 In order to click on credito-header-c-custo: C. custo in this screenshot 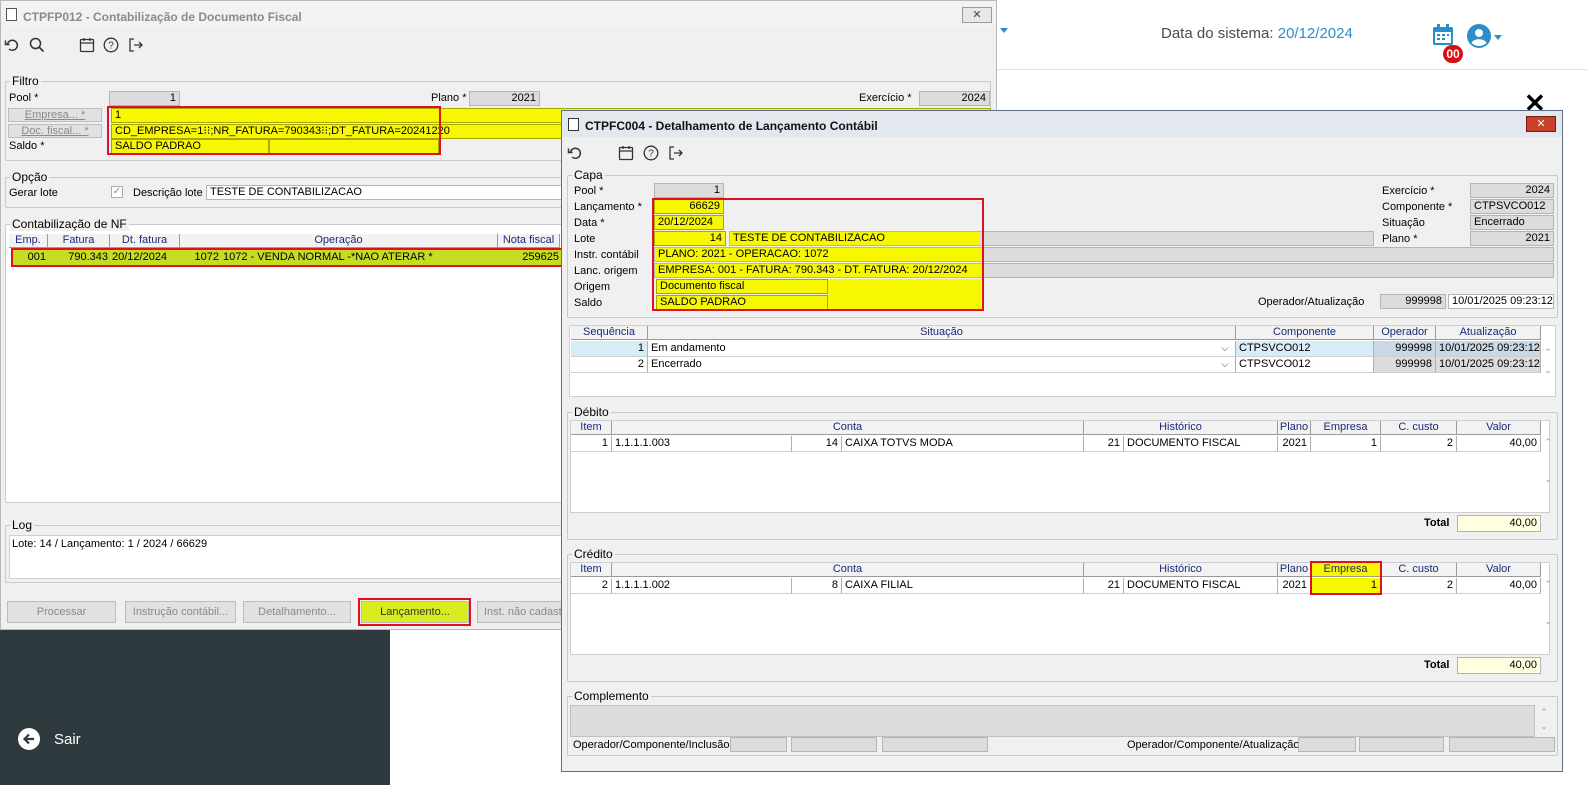, I will do `click(1419, 570)`.